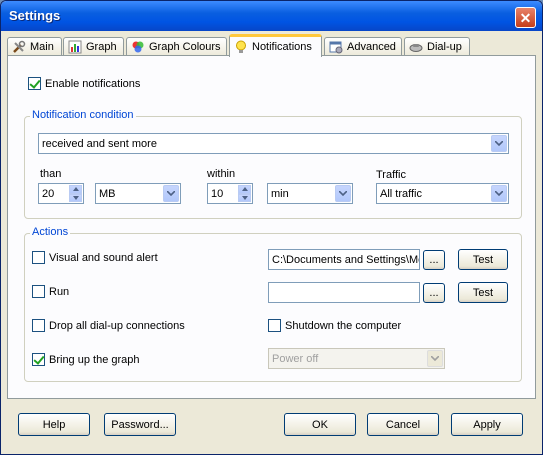  What do you see at coordinates (50, 232) in the screenshot?
I see `group-legend: Actions` at bounding box center [50, 232].